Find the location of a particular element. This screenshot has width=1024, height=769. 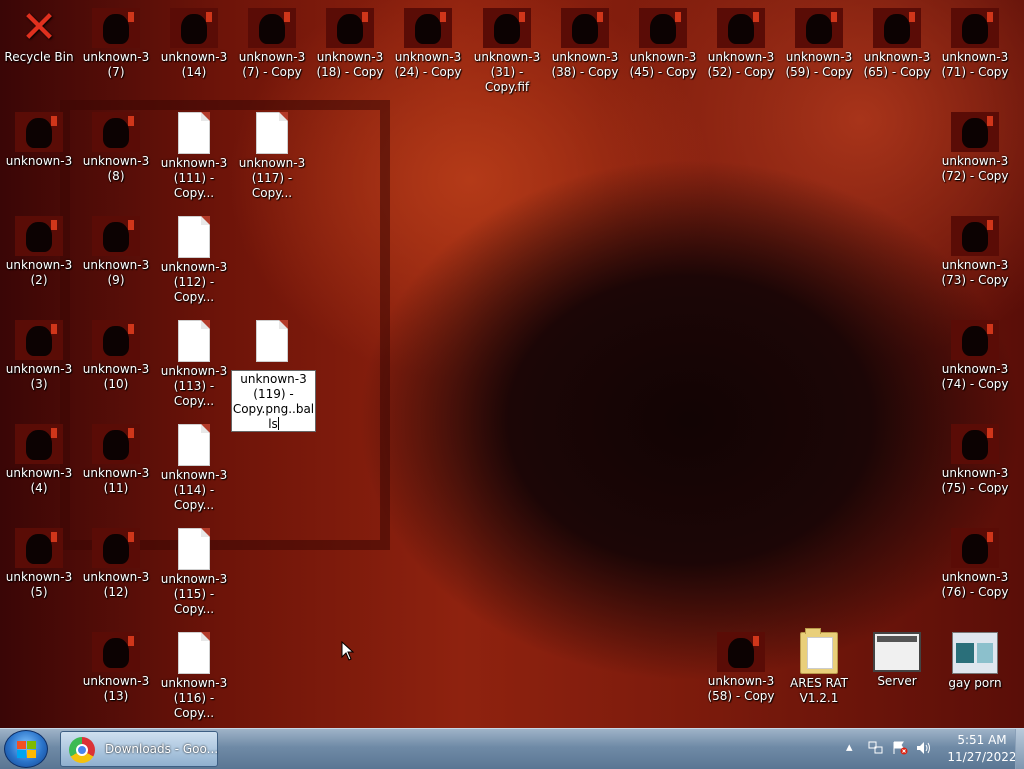

desktop-icon-image: unknown-3 (9) is located at coordinates (116, 248).